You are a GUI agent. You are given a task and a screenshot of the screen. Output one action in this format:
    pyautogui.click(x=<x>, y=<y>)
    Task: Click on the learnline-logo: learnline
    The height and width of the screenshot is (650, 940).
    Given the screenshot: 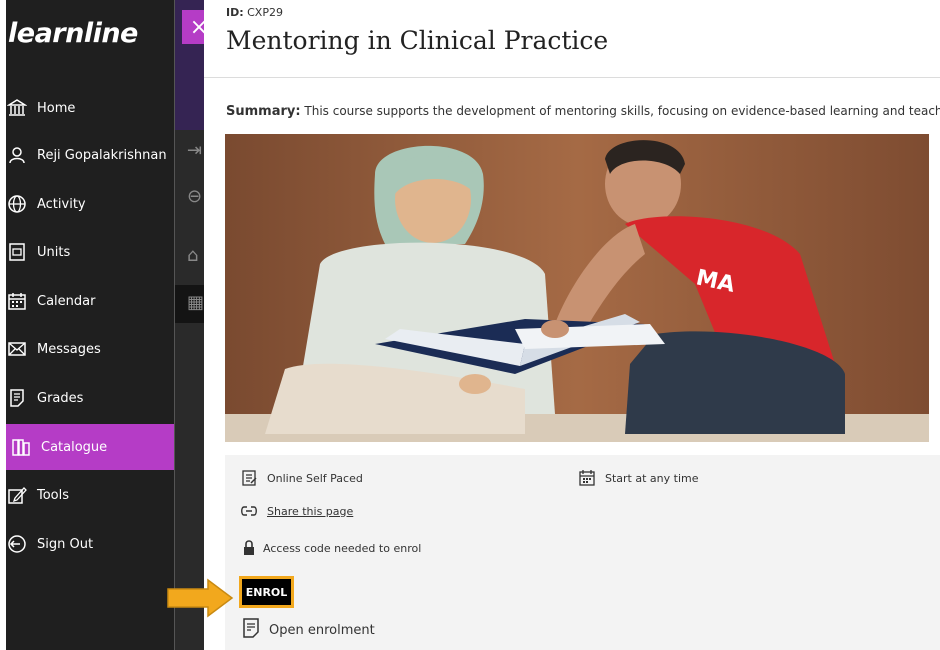 What is the action you would take?
    pyautogui.click(x=73, y=33)
    